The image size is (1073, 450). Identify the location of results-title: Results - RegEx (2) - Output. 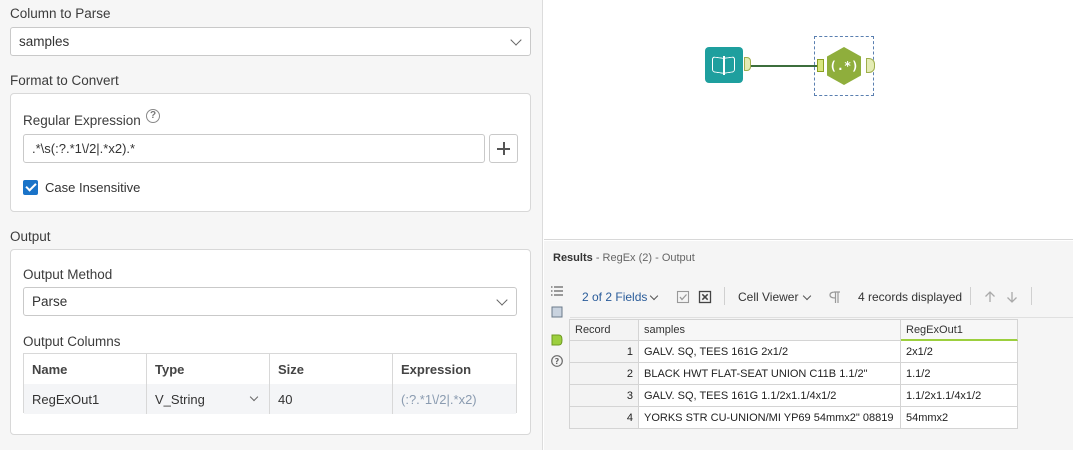
(624, 258).